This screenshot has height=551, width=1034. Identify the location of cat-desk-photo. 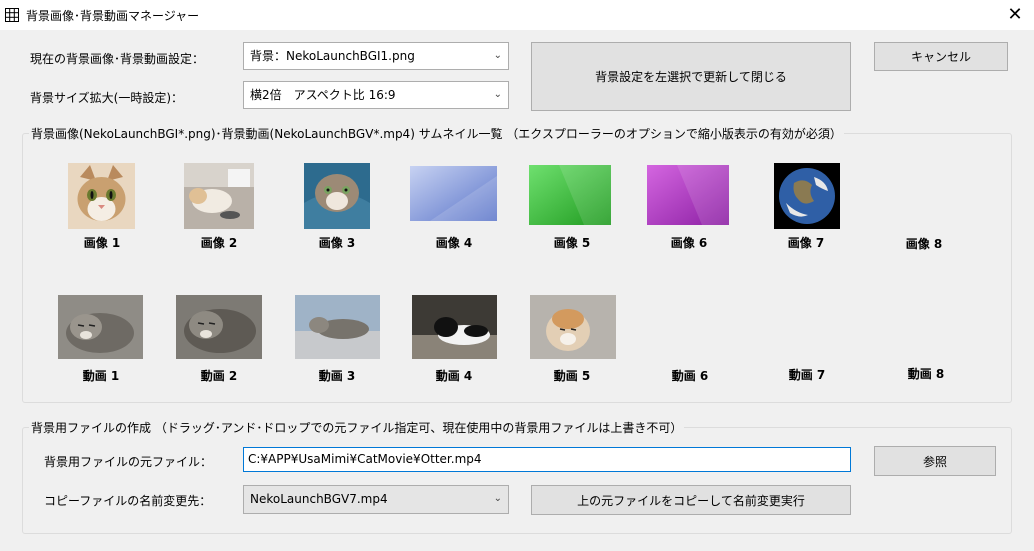
(219, 196).